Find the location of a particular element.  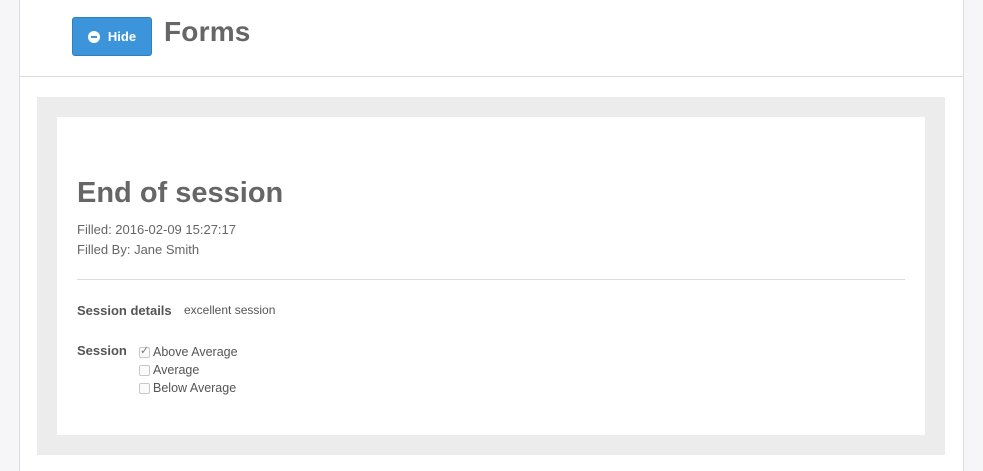

hide-button: Hide is located at coordinates (112, 36).